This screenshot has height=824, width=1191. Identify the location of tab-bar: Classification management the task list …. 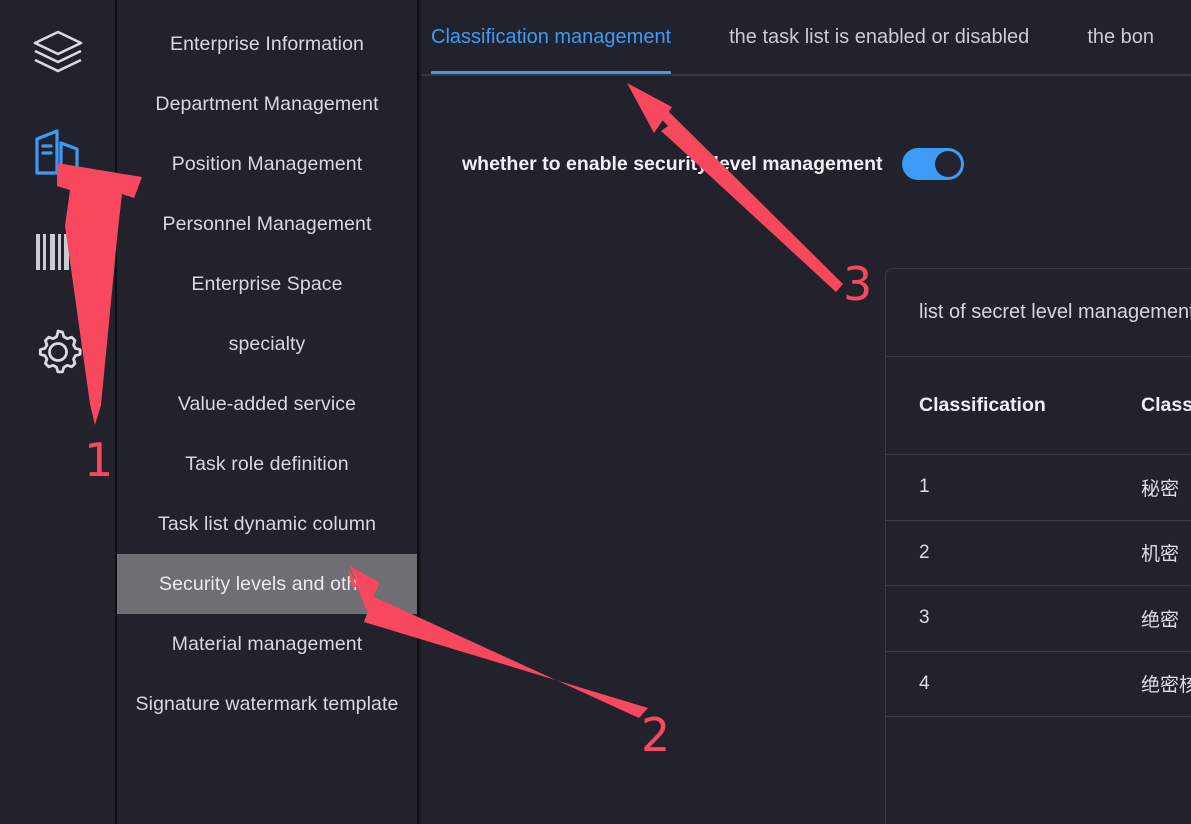
(806, 38).